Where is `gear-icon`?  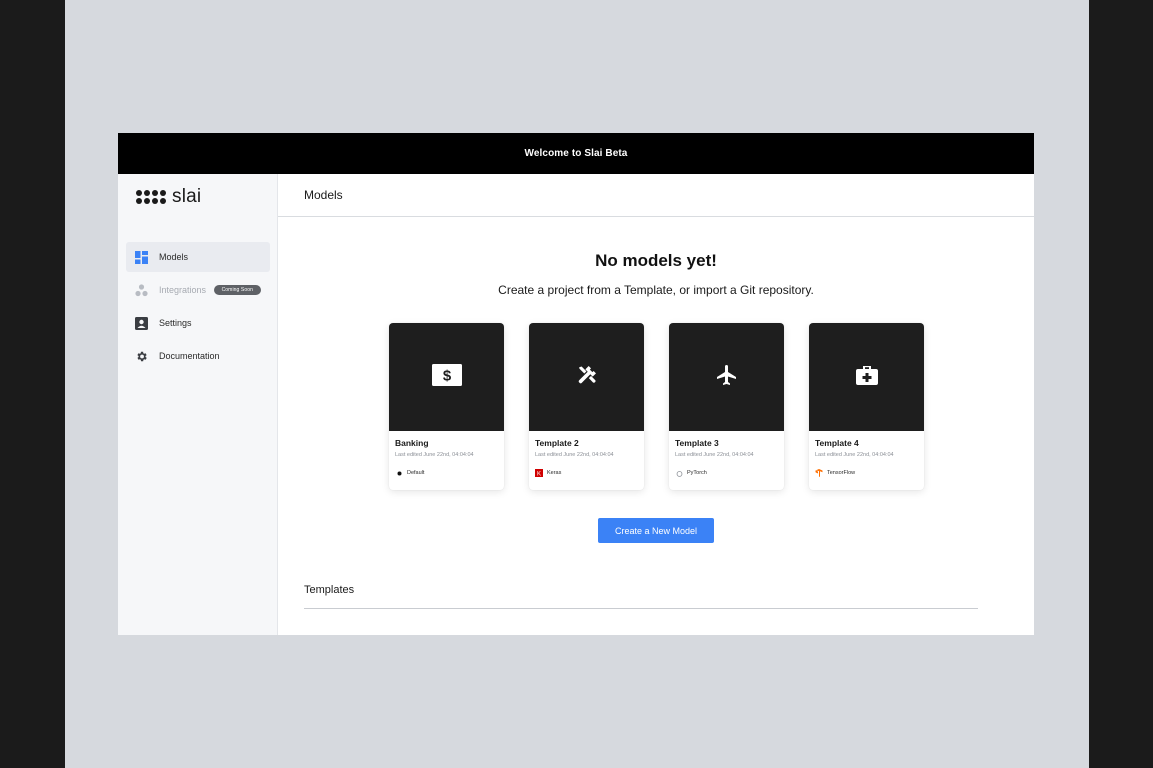 gear-icon is located at coordinates (141, 356).